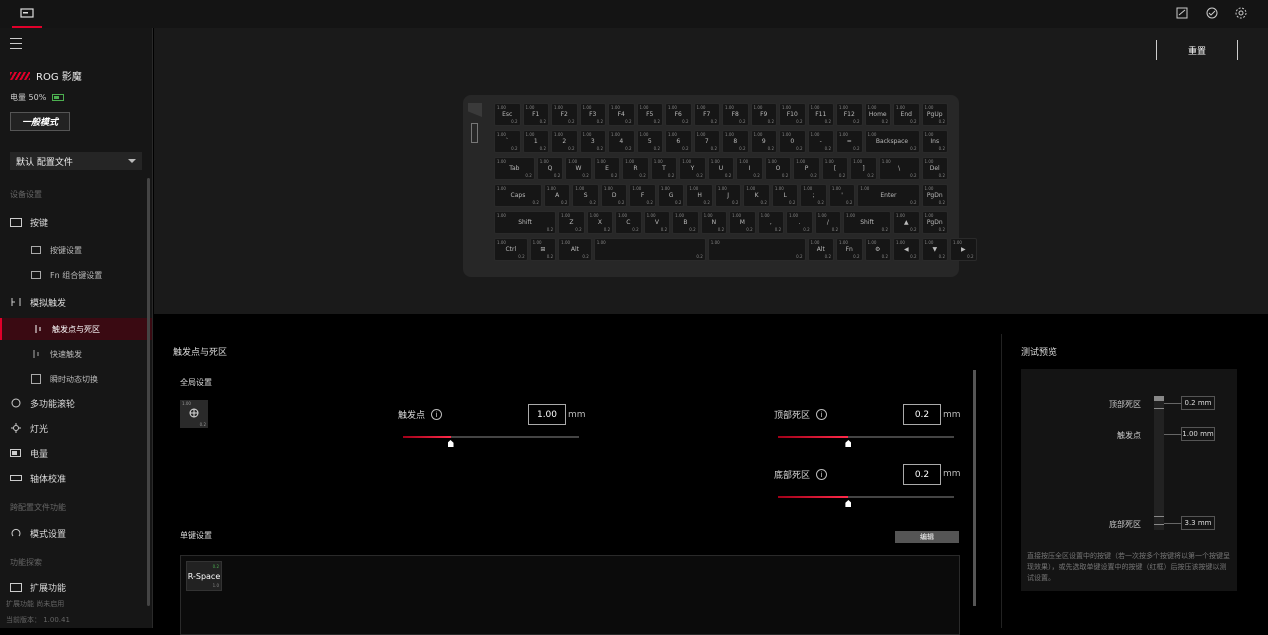 This screenshot has width=1268, height=635. I want to click on key-0-14: 1.00 End 0.2, so click(906, 114).